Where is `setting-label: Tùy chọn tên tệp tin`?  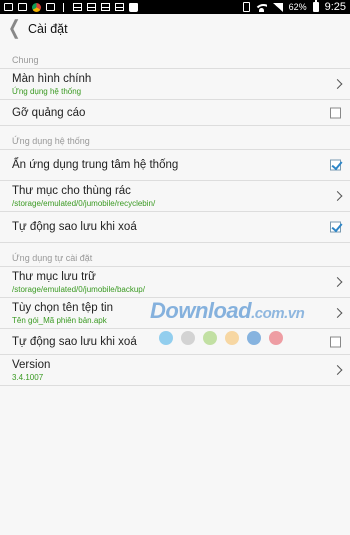
setting-label: Tùy chọn tên tệp tin is located at coordinates (63, 307).